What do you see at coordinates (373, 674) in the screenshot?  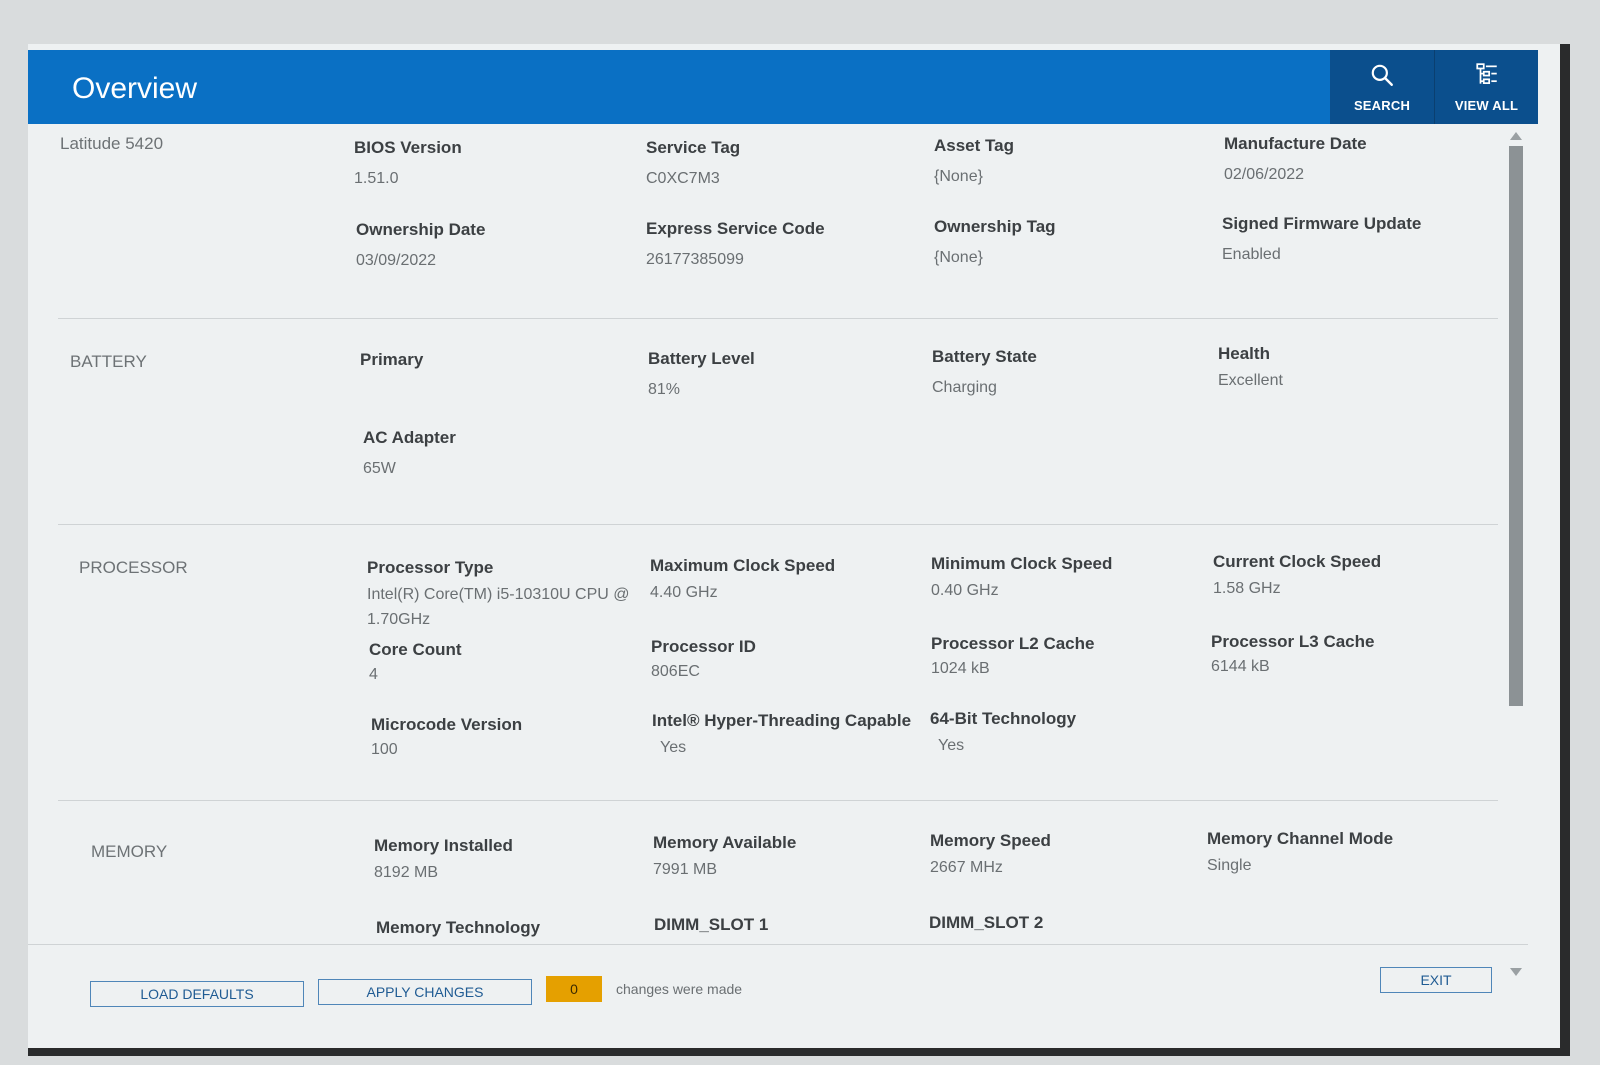 I see `field-value: 4` at bounding box center [373, 674].